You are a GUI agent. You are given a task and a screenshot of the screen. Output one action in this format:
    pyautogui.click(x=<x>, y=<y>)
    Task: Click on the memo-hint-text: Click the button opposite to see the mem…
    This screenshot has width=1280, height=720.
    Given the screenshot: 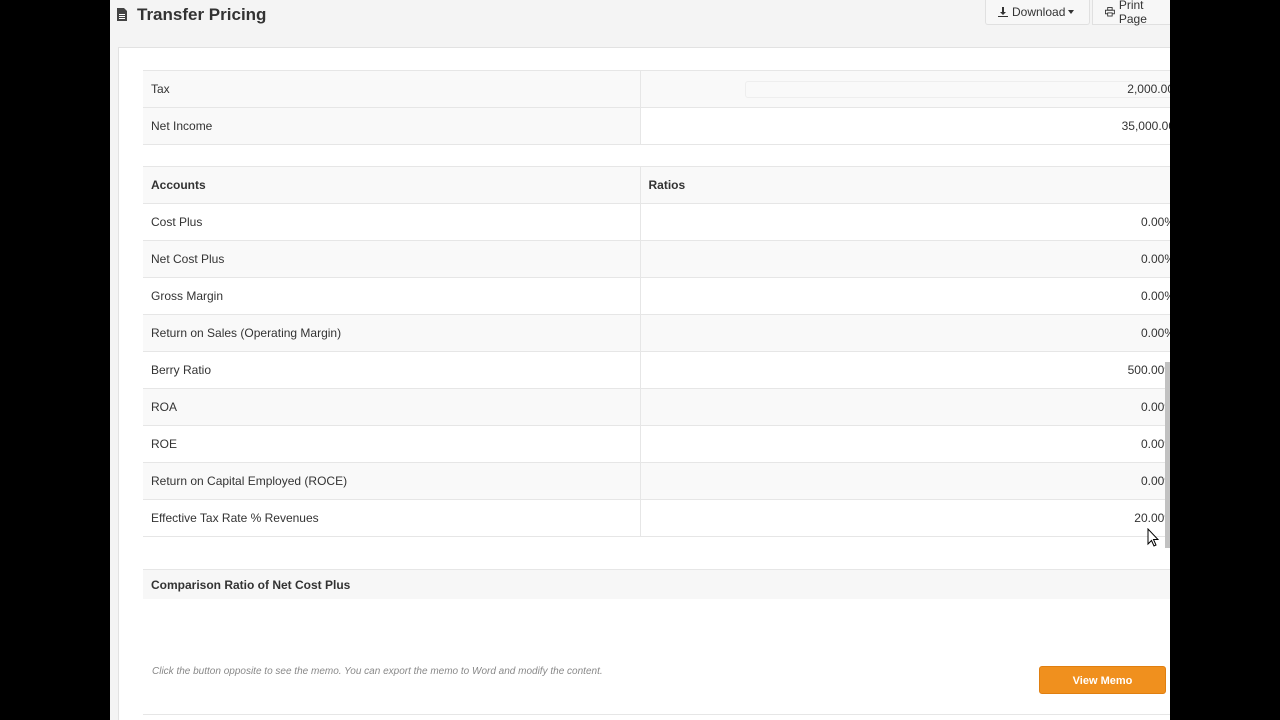 What is the action you would take?
    pyautogui.click(x=377, y=671)
    